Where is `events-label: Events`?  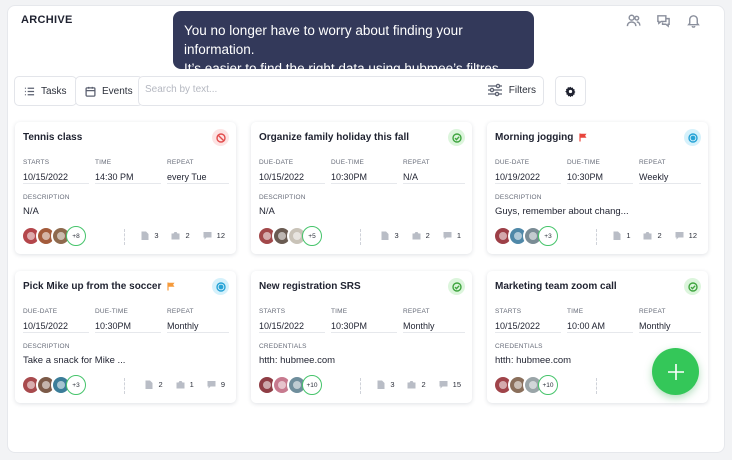 events-label: Events is located at coordinates (117, 91).